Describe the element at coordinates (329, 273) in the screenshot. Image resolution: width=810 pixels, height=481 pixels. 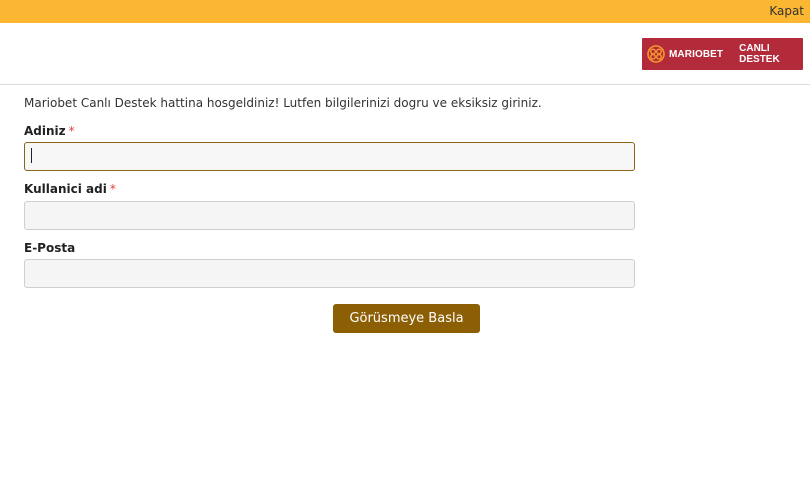
I see `email-input` at that location.